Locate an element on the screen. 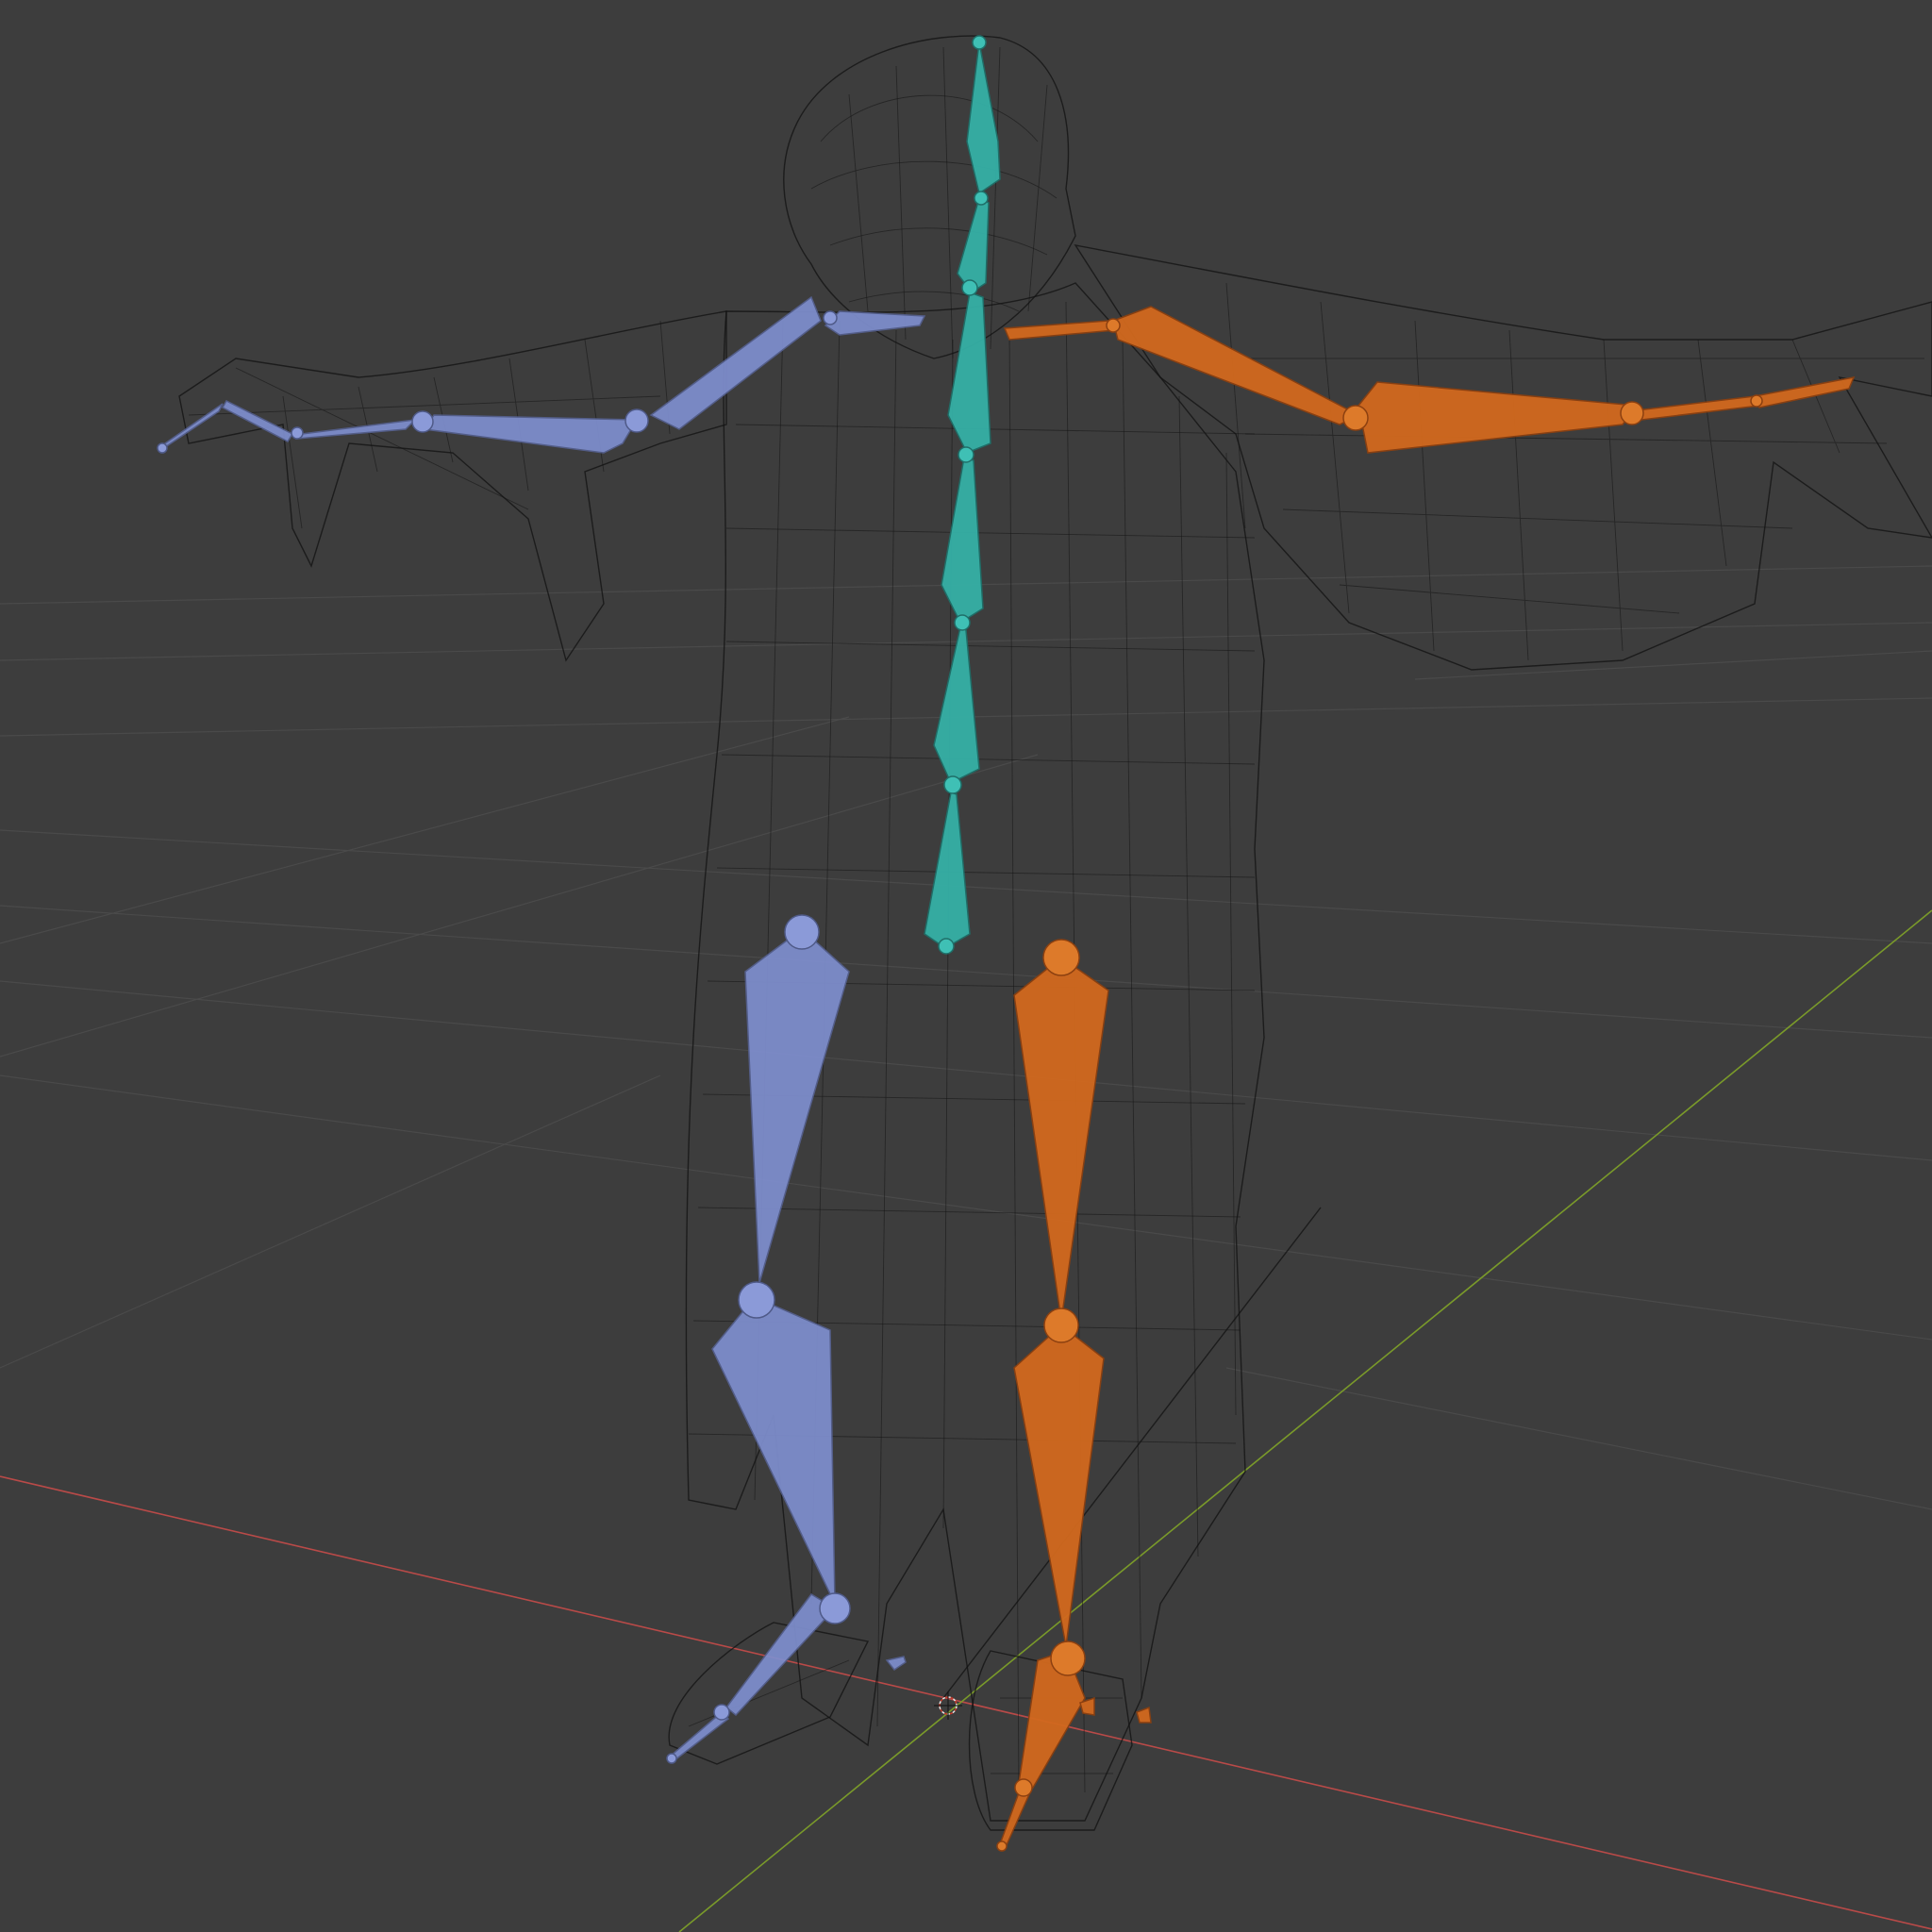  joint-right-toe-tip is located at coordinates (1002, 1846).